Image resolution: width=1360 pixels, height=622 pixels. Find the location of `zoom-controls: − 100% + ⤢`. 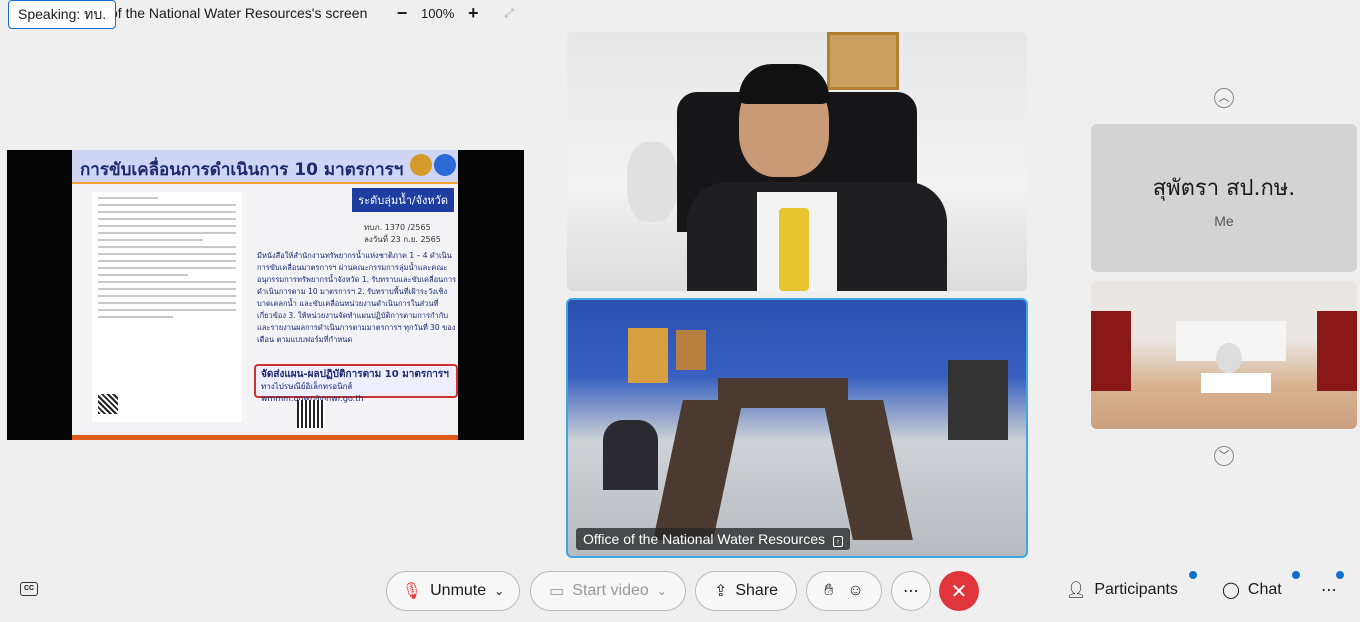

zoom-controls: − 100% + ⤢ is located at coordinates (454, 13).